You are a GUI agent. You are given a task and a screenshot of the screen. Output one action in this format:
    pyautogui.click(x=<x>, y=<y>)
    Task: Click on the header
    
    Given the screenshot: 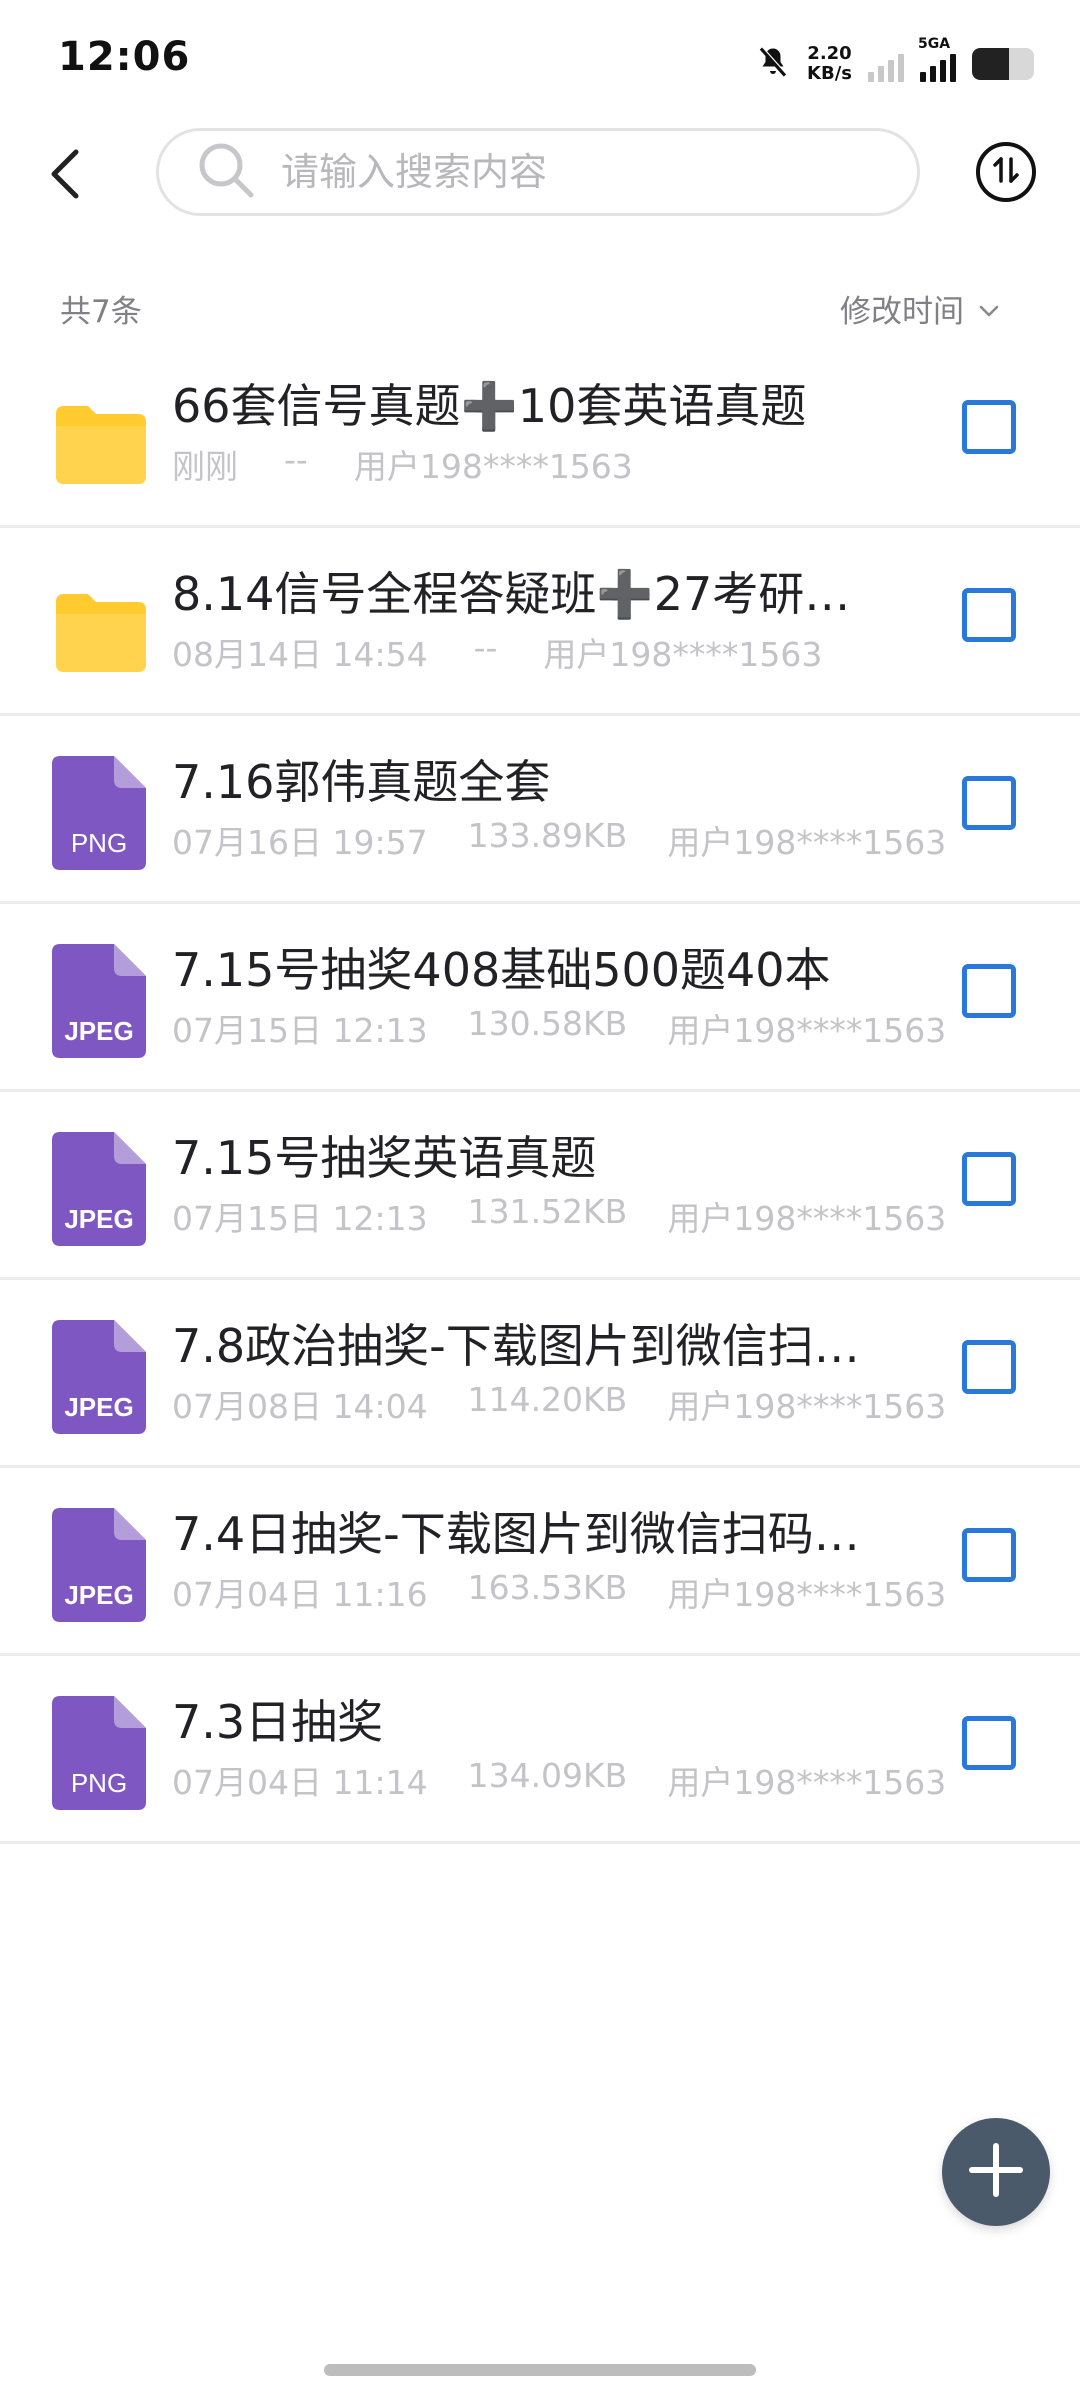 What is the action you would take?
    pyautogui.click(x=540, y=176)
    